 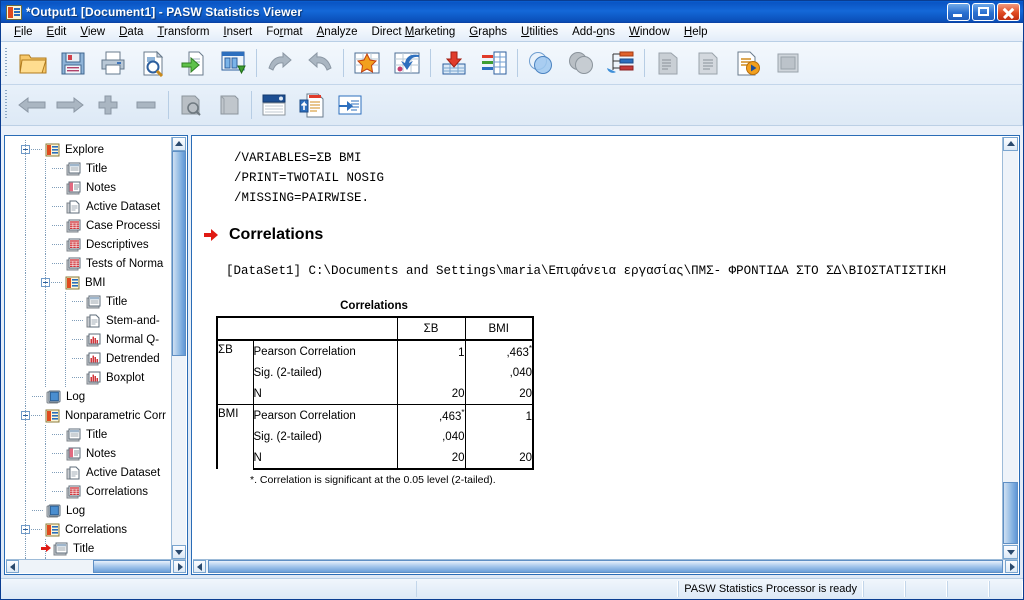 I want to click on outline-node: Boxplot, so click(x=96, y=377).